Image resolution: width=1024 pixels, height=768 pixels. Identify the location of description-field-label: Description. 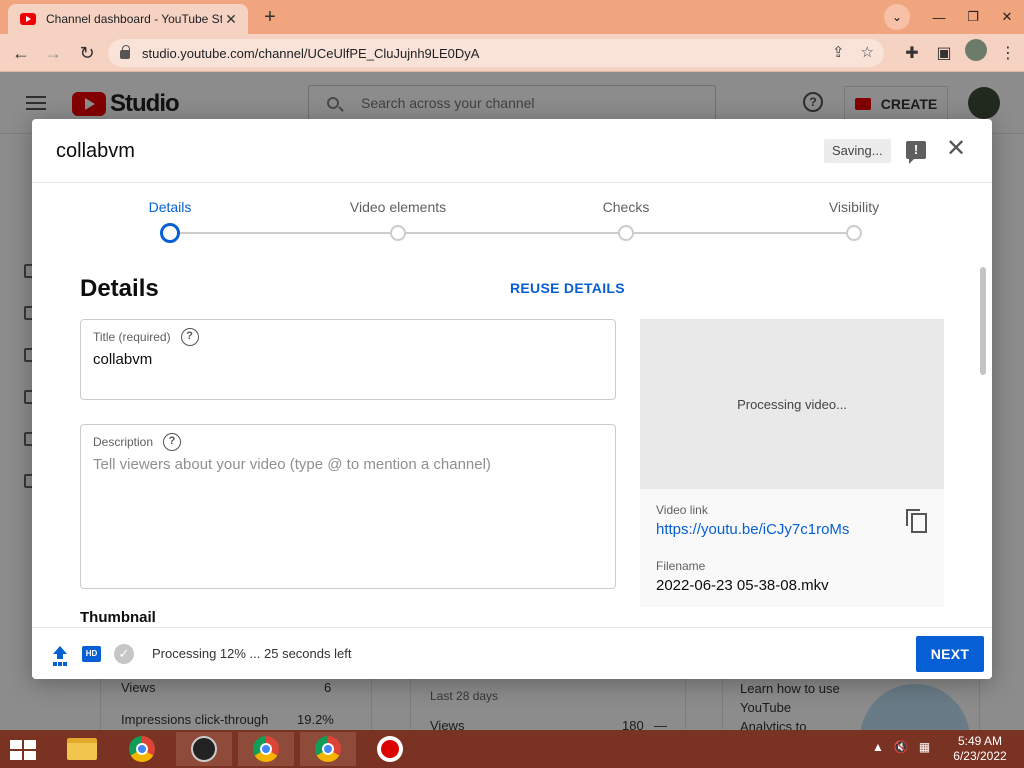
(123, 442).